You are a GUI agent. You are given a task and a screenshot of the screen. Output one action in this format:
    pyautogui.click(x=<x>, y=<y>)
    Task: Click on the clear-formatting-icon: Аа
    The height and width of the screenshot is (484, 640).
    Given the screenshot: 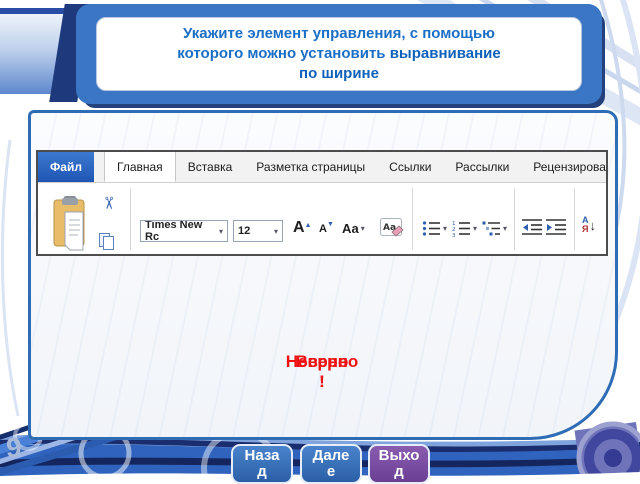 What is the action you would take?
    pyautogui.click(x=392, y=227)
    